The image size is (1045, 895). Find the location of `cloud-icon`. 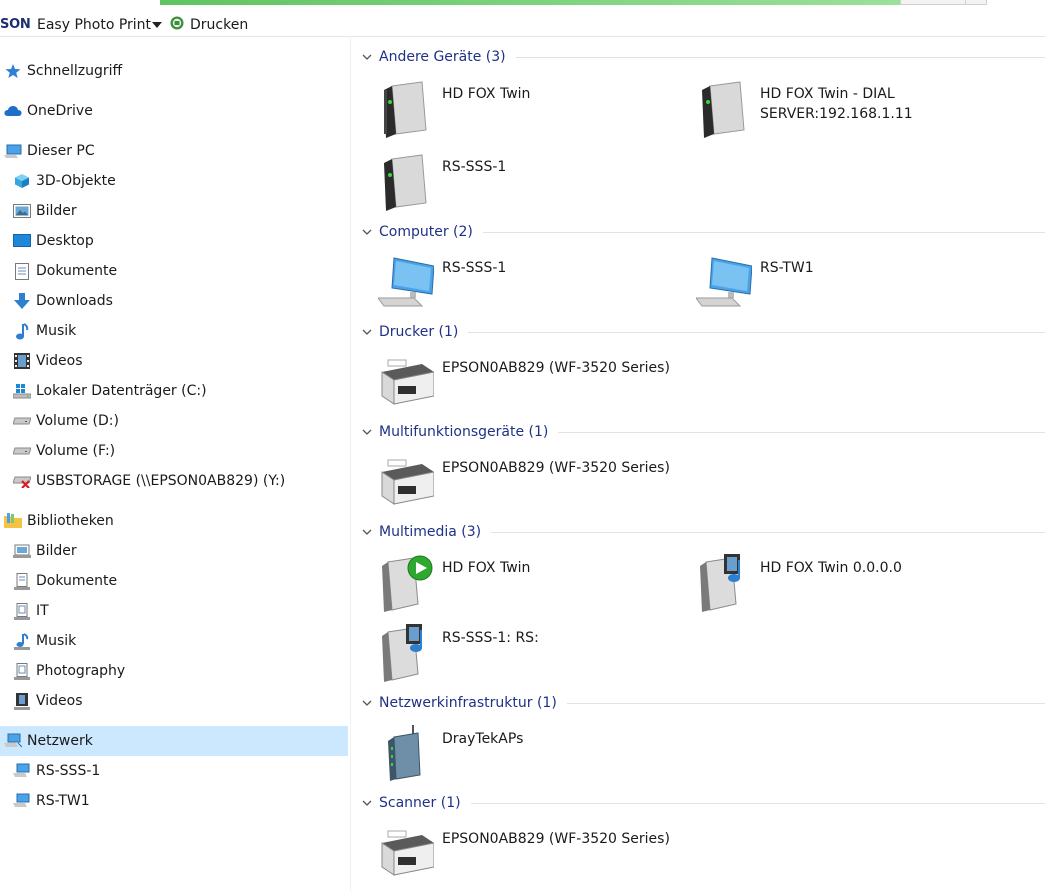

cloud-icon is located at coordinates (13, 111).